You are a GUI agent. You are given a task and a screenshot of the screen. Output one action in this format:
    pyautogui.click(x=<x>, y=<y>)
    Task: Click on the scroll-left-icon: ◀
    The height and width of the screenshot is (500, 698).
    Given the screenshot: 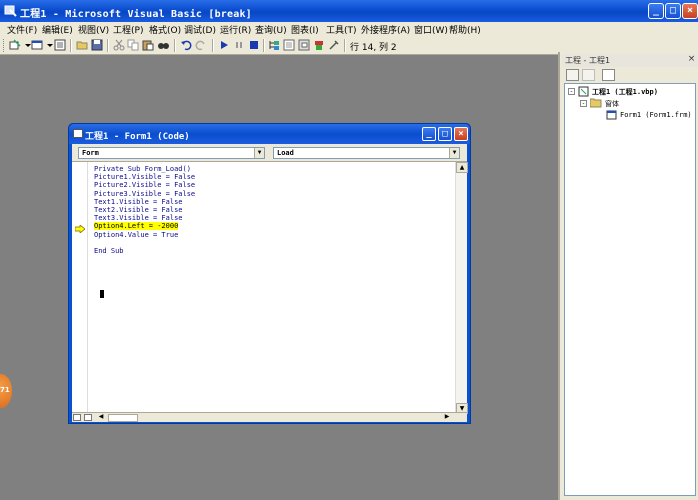 What is the action you would take?
    pyautogui.click(x=101, y=417)
    